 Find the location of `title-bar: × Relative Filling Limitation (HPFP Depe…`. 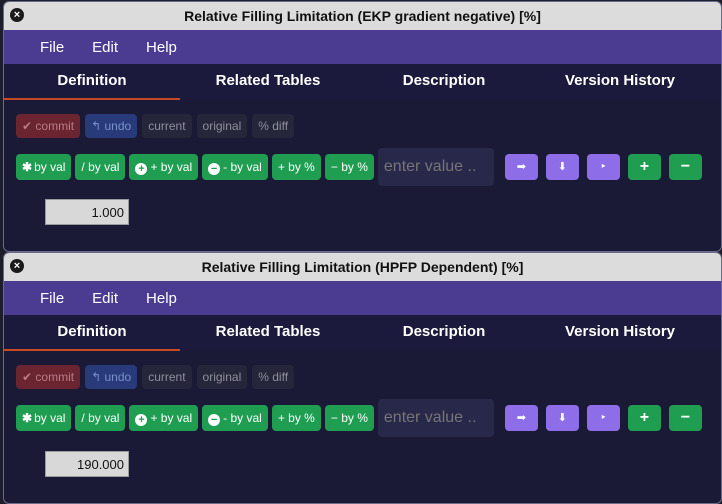

title-bar: × Relative Filling Limitation (HPFP Depe… is located at coordinates (362, 267).